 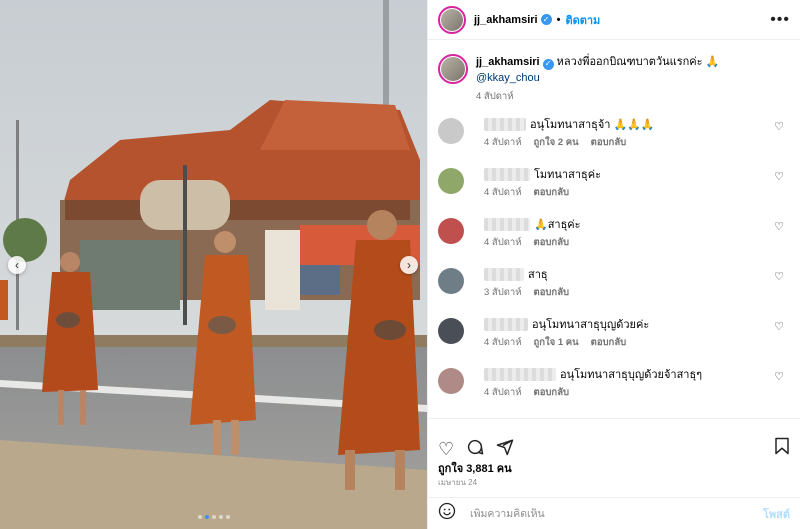 I want to click on comment-text: อนุโมทนาสาธุบุญด้วยค่ะ, so click(x=591, y=325).